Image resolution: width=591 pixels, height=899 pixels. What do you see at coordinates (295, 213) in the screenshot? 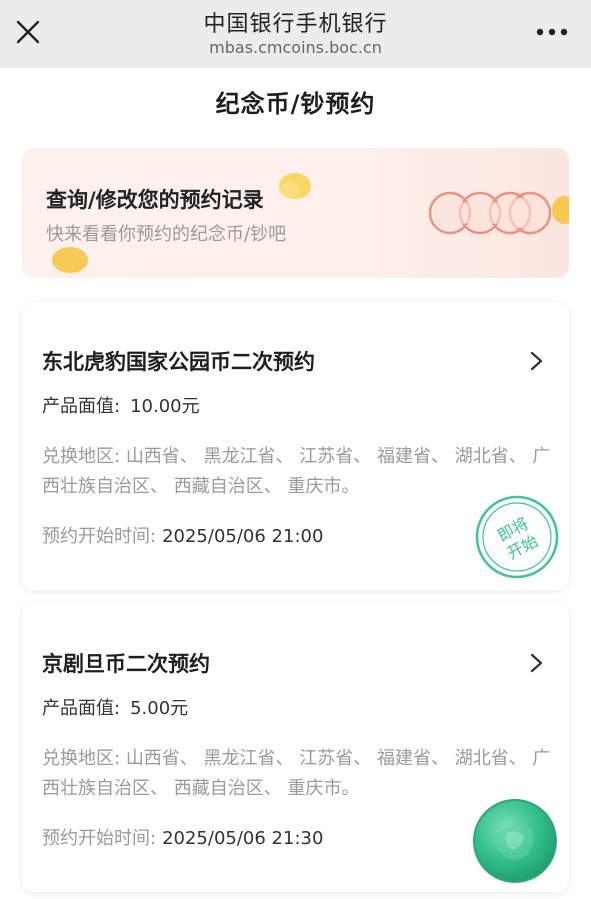
I see `reservation-record-banner: 查询/修改您的预约记录 快来看看你预约的纪念币/钞吧` at bounding box center [295, 213].